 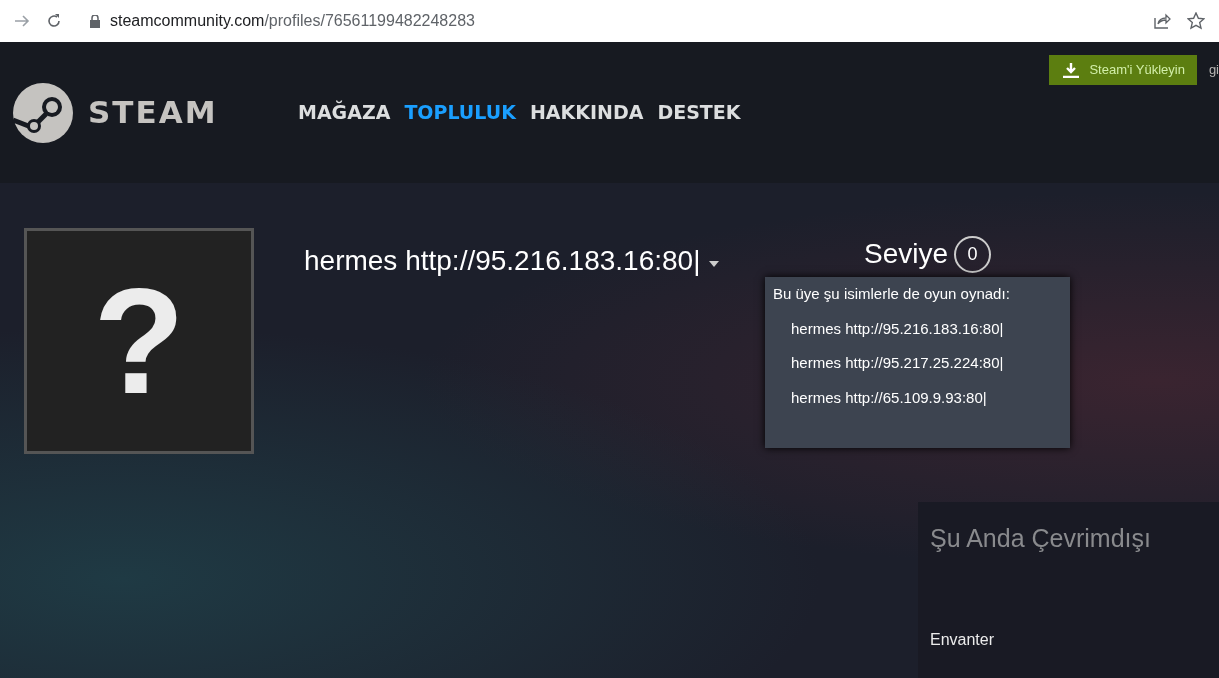 What do you see at coordinates (153, 112) in the screenshot?
I see `logo-text: STEAM` at bounding box center [153, 112].